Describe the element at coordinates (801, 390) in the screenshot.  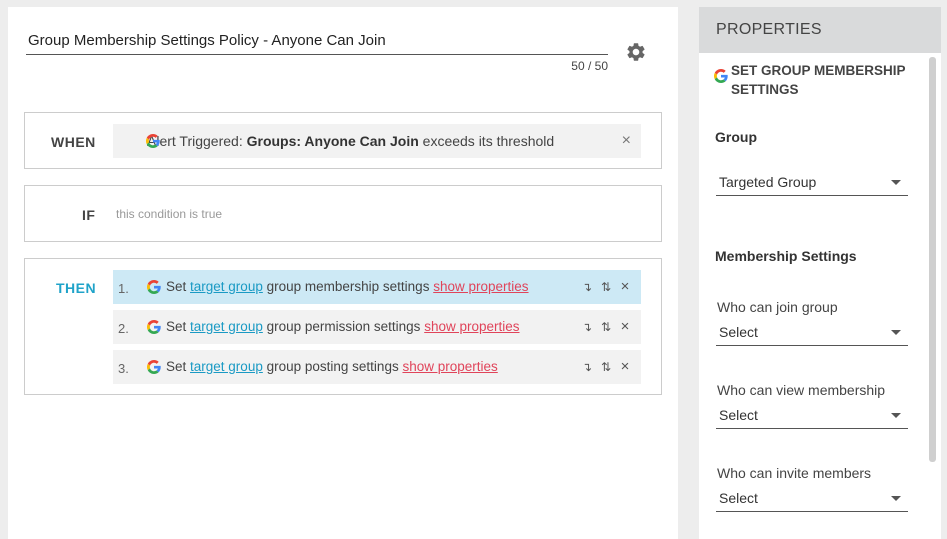
I see `who-can-view-label: Who can view membership` at that location.